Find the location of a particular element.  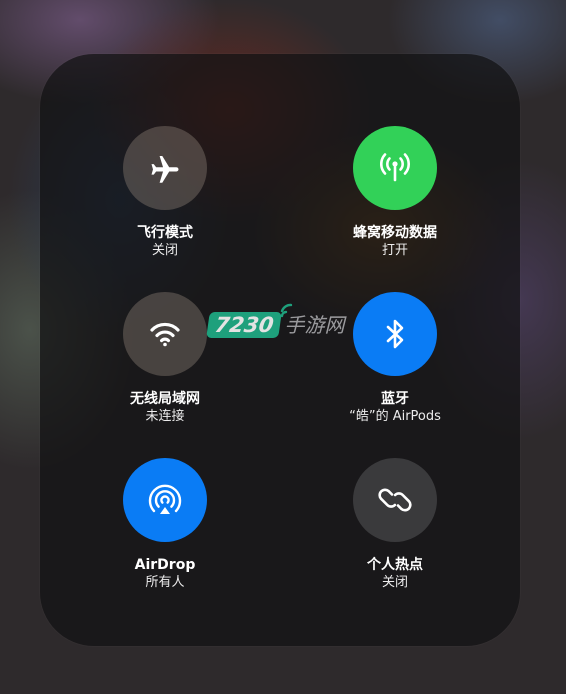

watermark-logo: 7230 手游网 is located at coordinates (275, 320).